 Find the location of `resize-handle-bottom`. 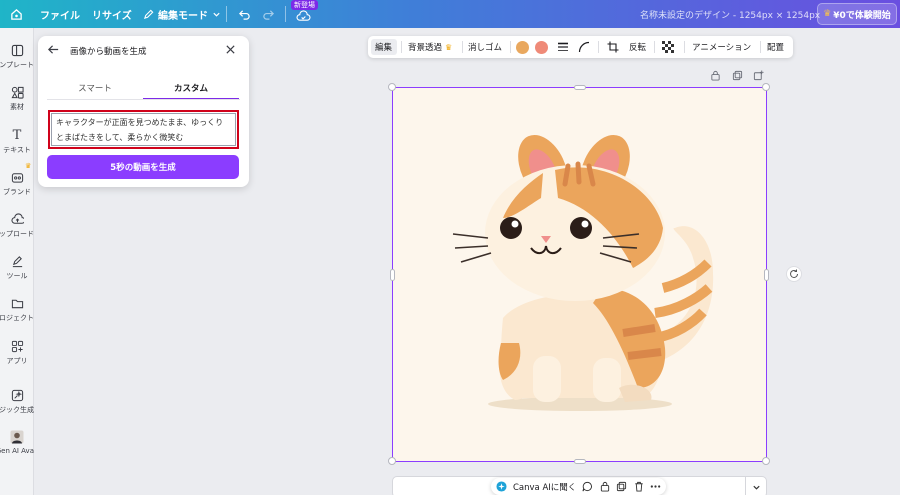

resize-handle-bottom is located at coordinates (580, 461).